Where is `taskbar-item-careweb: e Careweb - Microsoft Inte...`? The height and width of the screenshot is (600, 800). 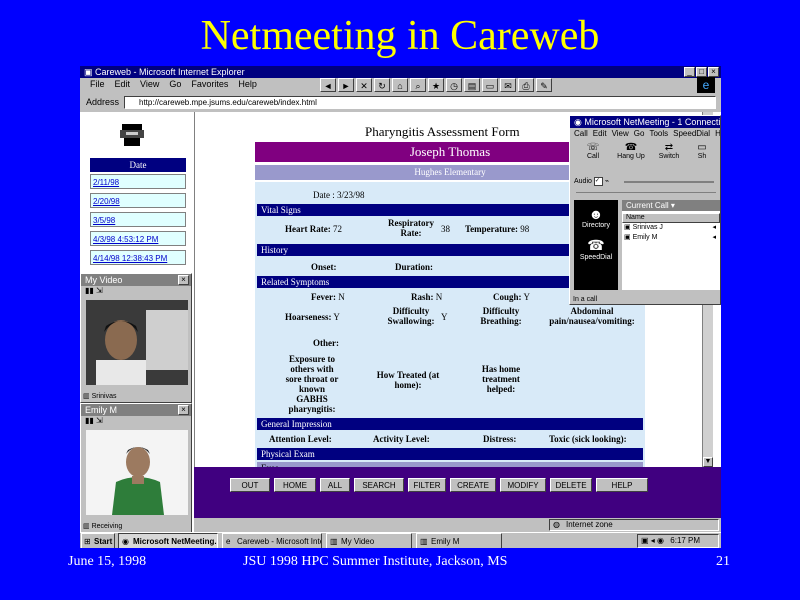 taskbar-item-careweb: e Careweb - Microsoft Inte... is located at coordinates (272, 540).